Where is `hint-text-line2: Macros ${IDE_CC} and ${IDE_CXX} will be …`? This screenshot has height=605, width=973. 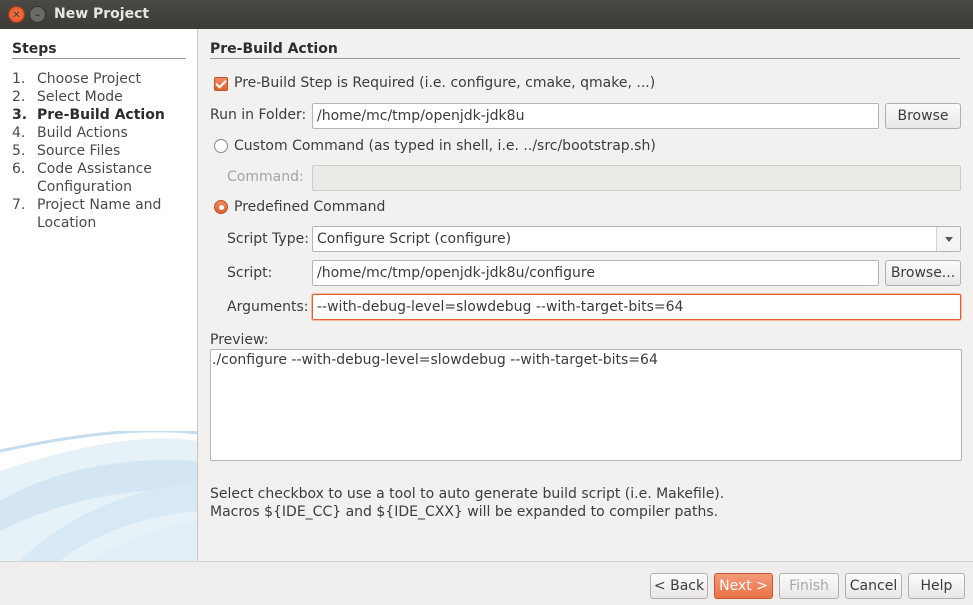
hint-text-line2: Macros ${IDE_CC} and ${IDE_CXX} will be … is located at coordinates (464, 512).